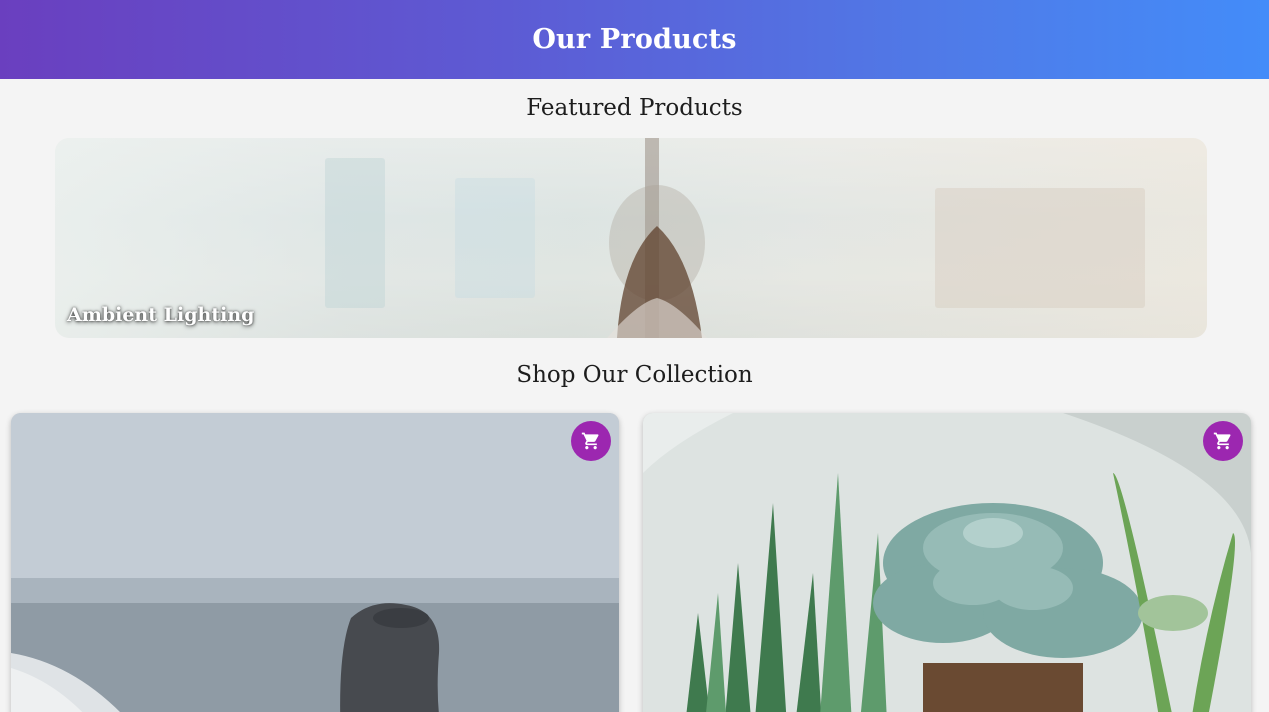  I want to click on woman-silhouette-image, so click(657, 238).